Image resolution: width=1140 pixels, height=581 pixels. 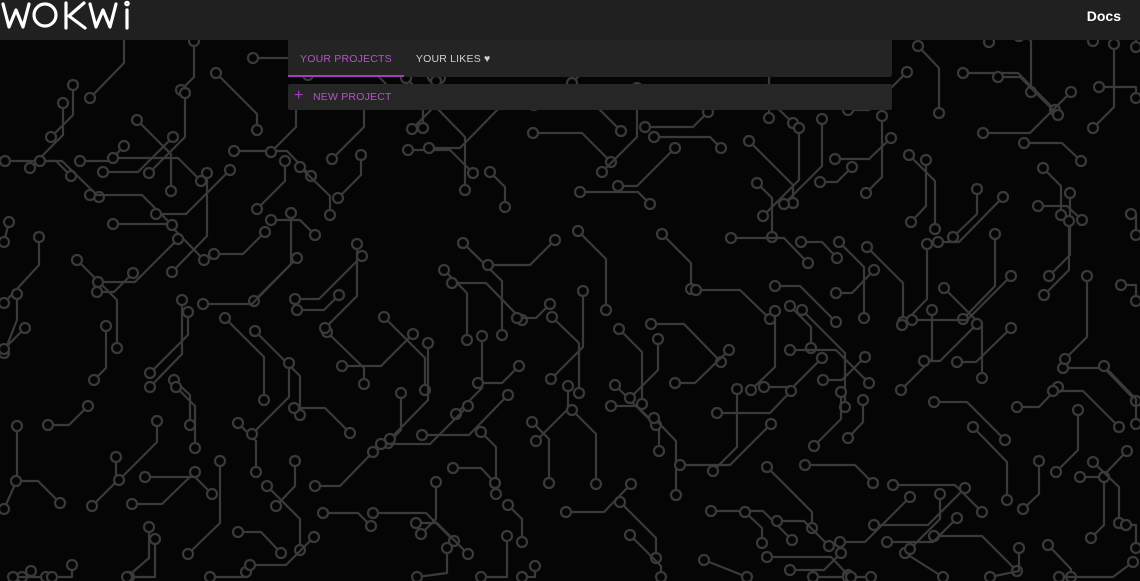 What do you see at coordinates (352, 97) in the screenshot?
I see `new-project-label: NEW PROJECT` at bounding box center [352, 97].